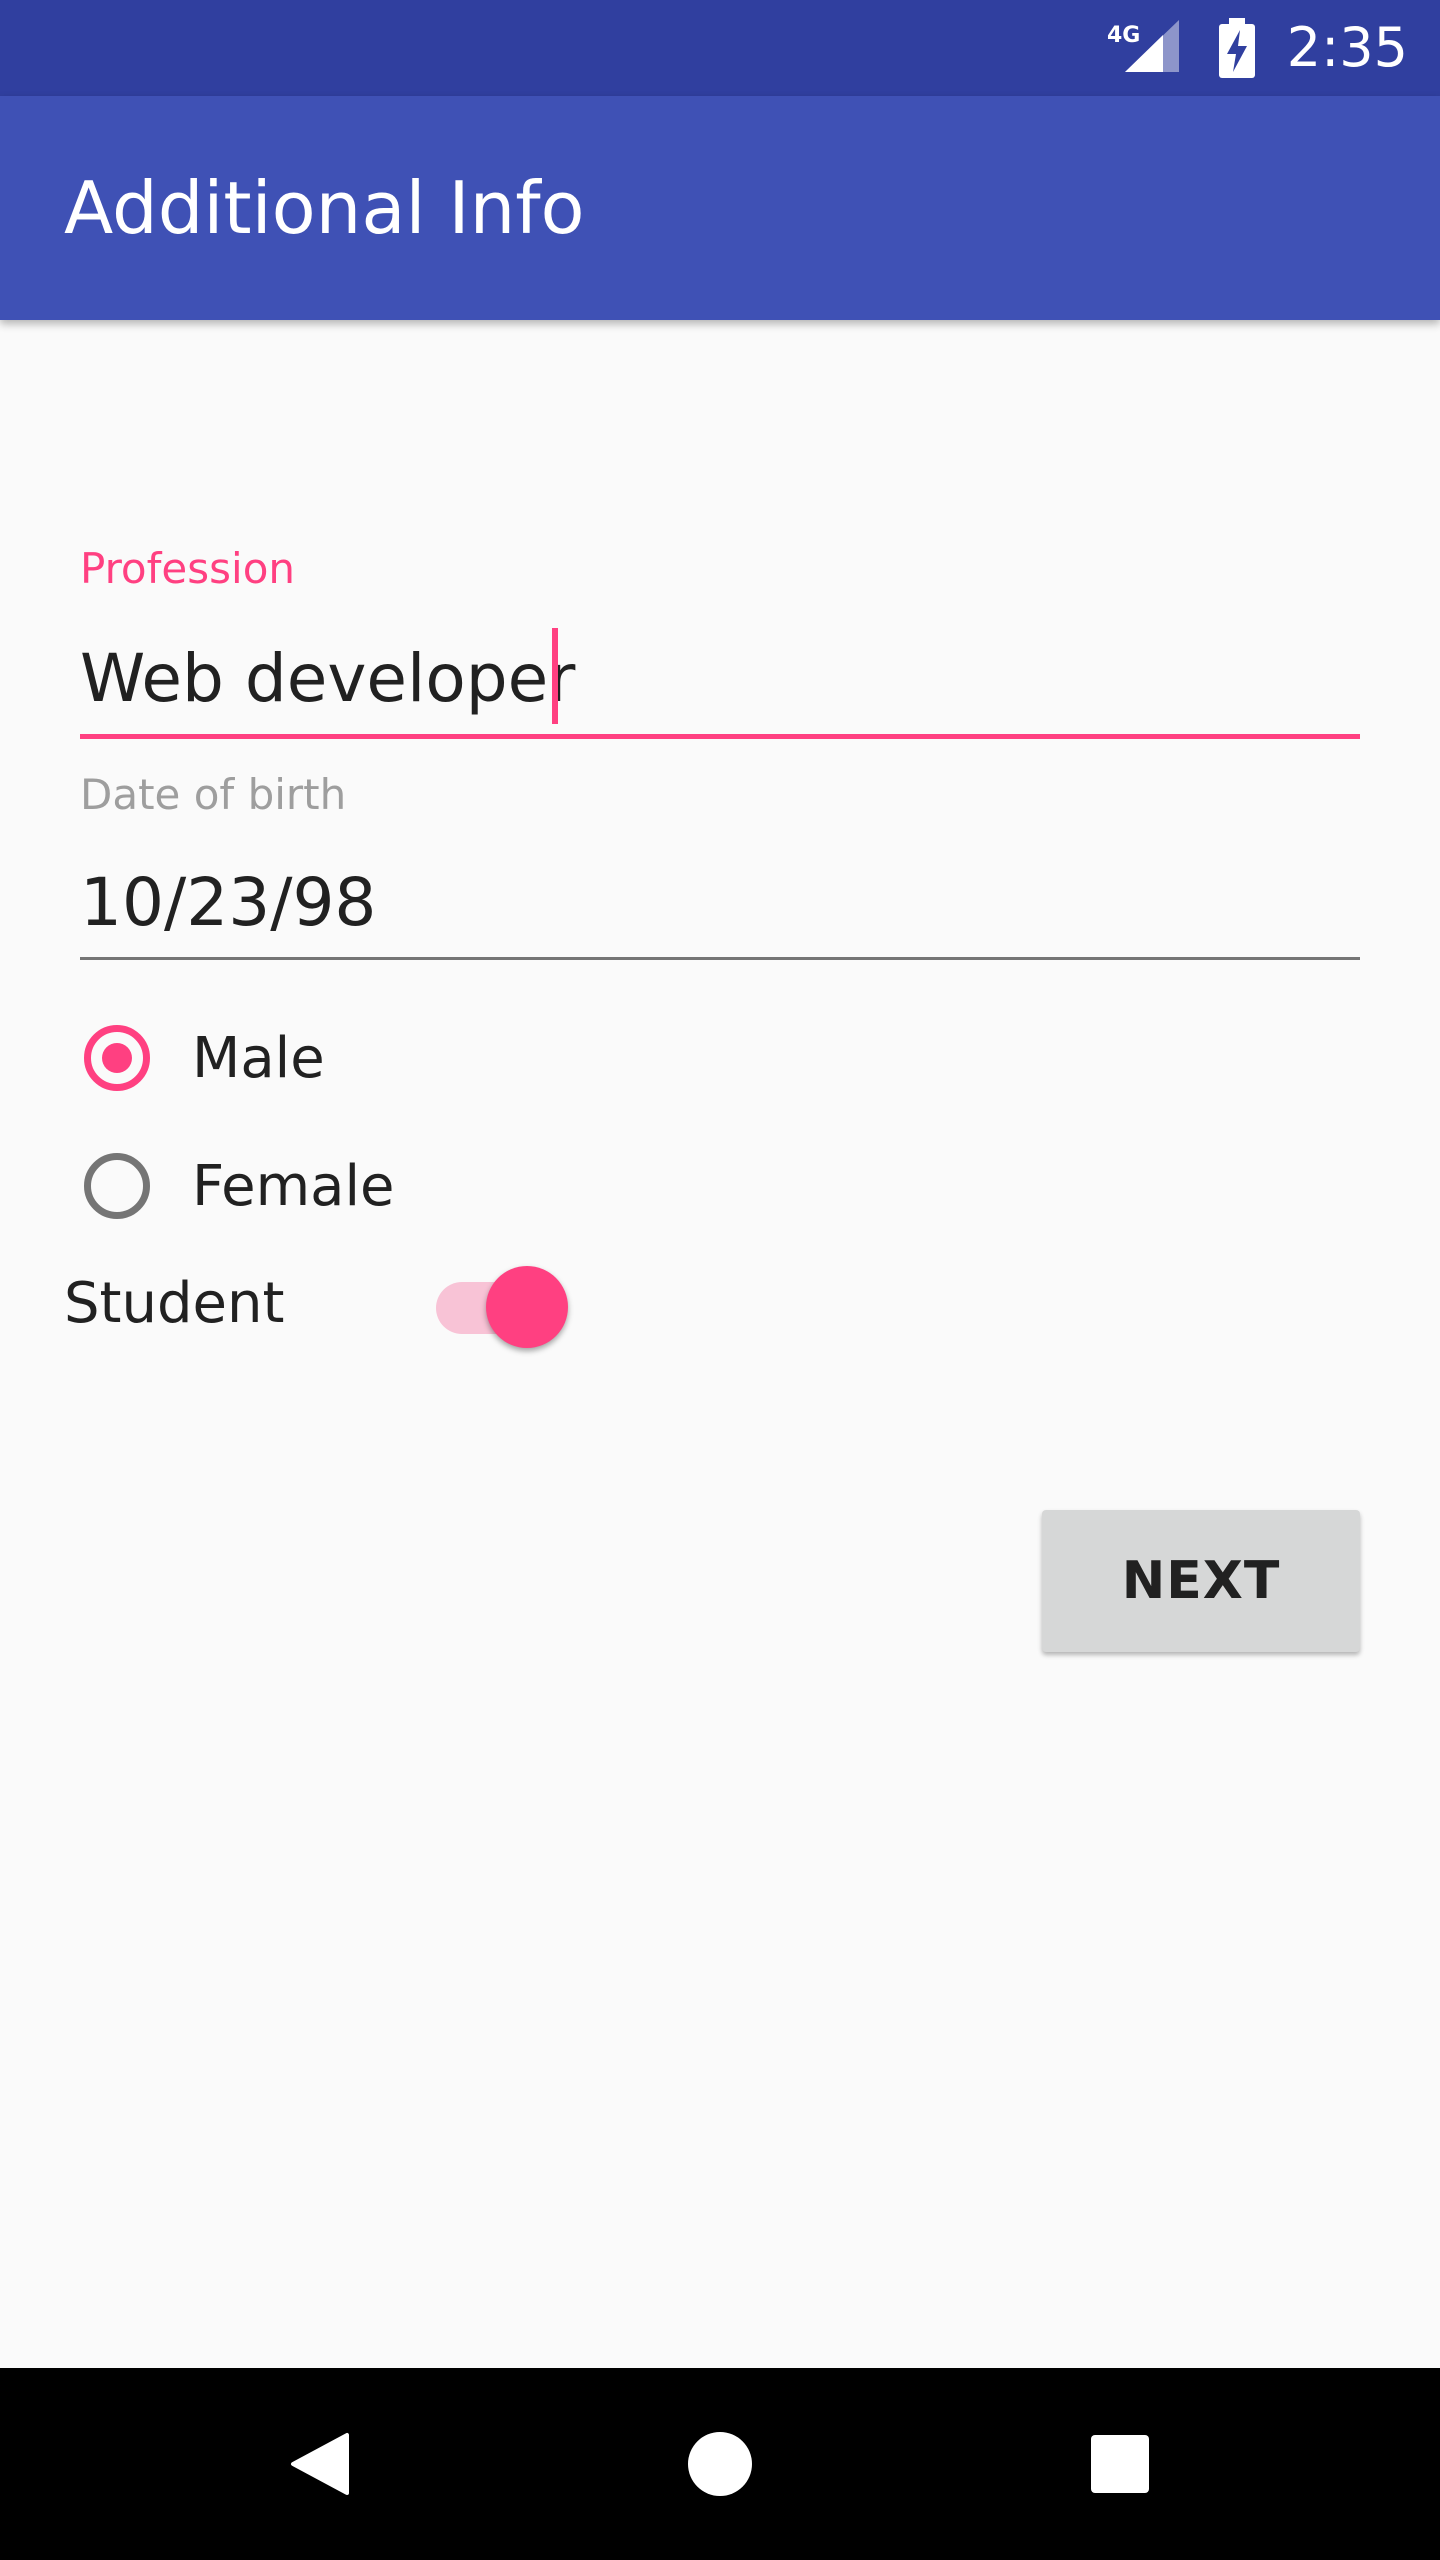  What do you see at coordinates (1123, 35) in the screenshot?
I see `network-type-label: 4G` at bounding box center [1123, 35].